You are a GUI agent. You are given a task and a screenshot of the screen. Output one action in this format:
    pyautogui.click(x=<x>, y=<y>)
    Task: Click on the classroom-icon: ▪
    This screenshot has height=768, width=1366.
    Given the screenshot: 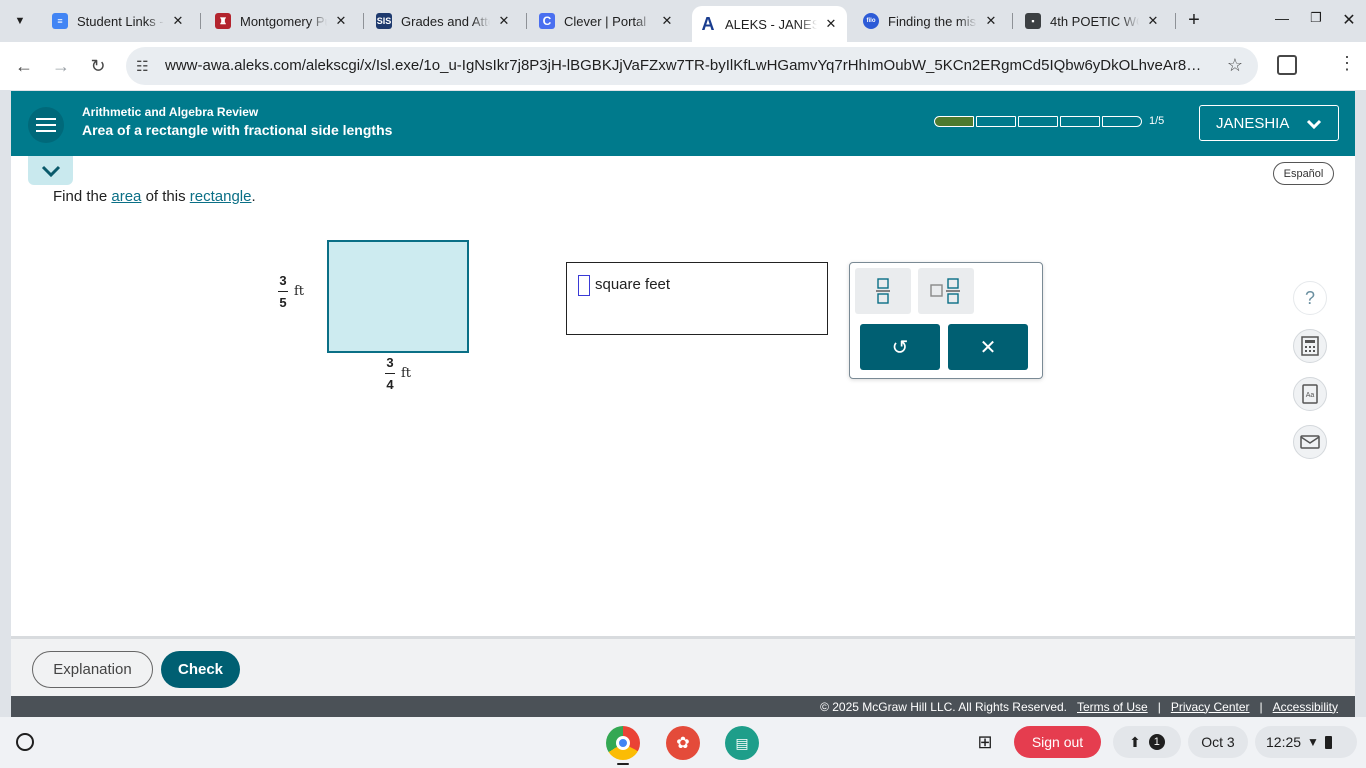 What is the action you would take?
    pyautogui.click(x=1033, y=21)
    